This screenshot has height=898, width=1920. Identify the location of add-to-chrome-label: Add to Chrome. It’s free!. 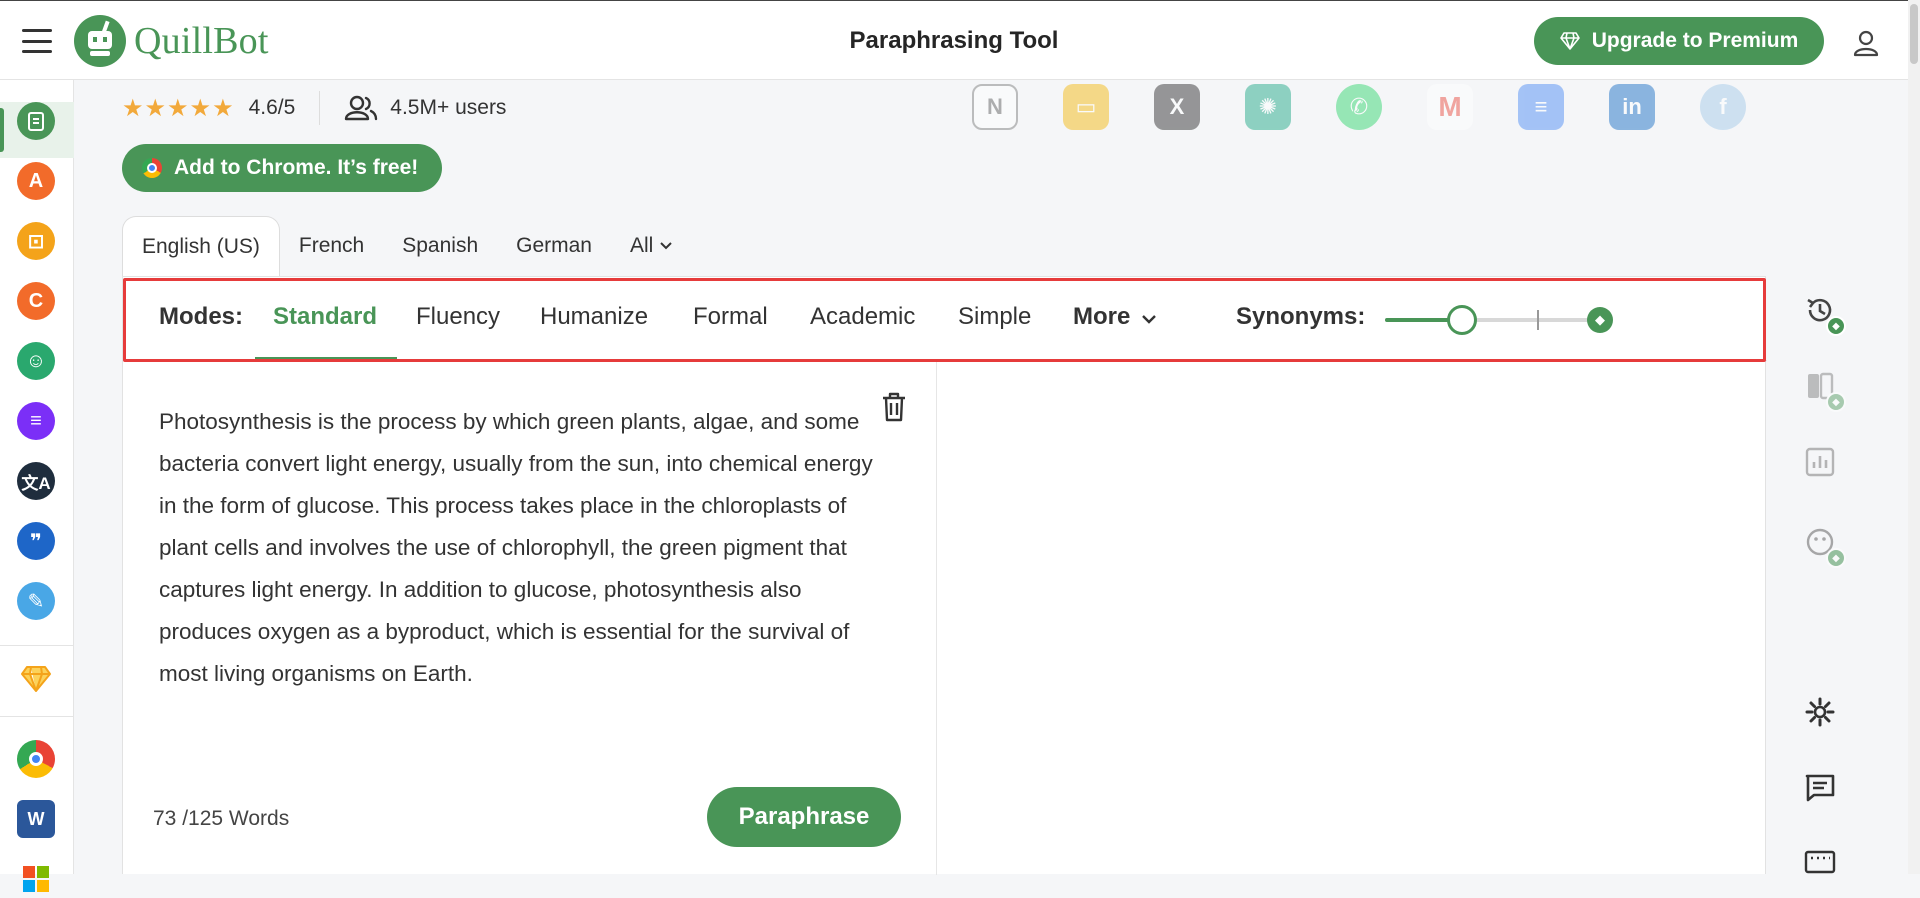
(296, 167).